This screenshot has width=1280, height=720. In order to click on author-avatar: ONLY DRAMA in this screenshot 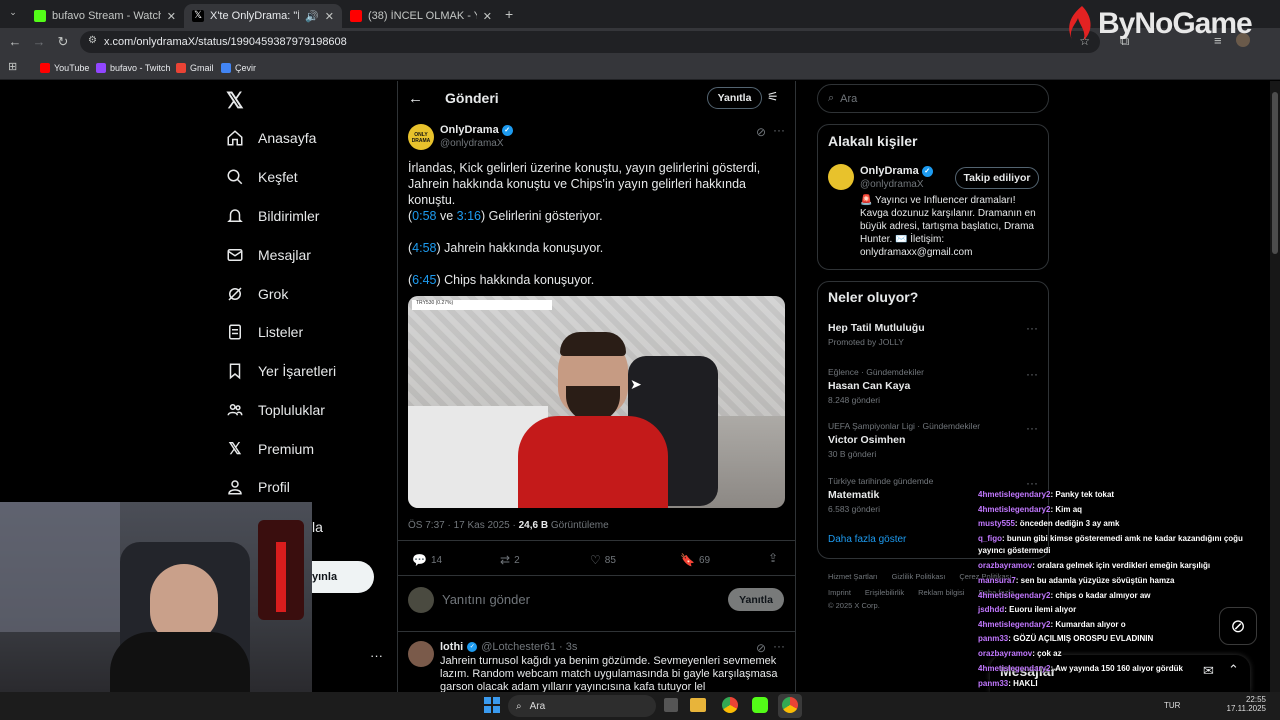, I will do `click(421, 137)`.